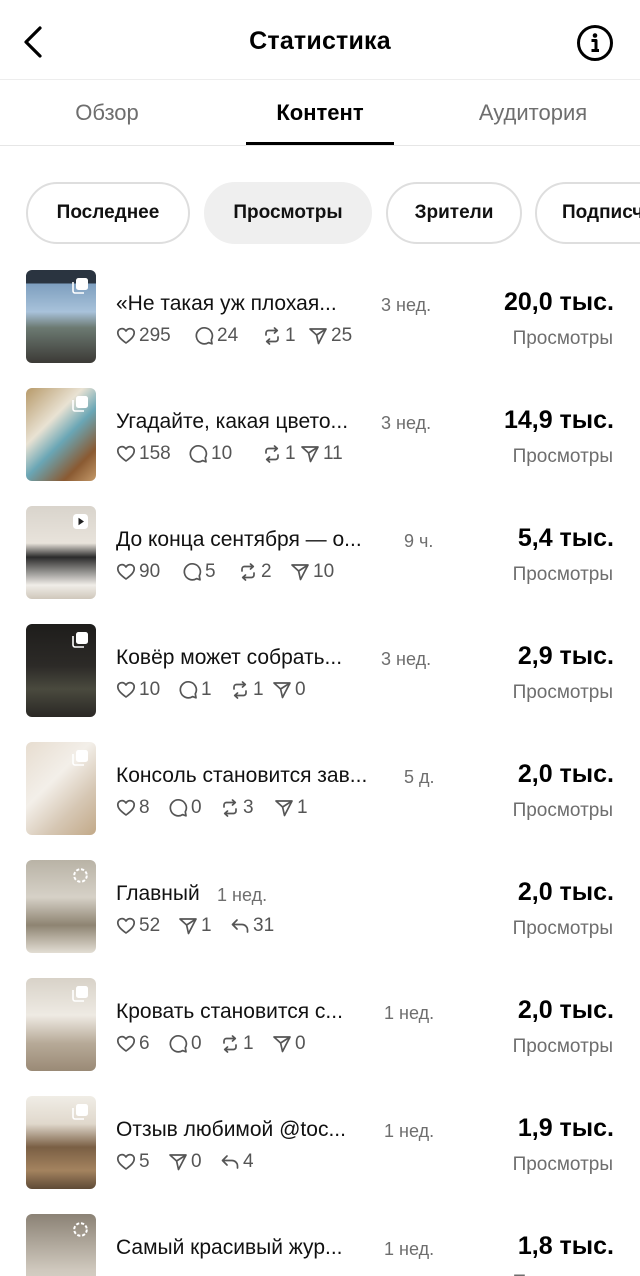 The height and width of the screenshot is (1276, 640). Describe the element at coordinates (533, 113) in the screenshot. I see `tab-audience: Аудитория` at that location.